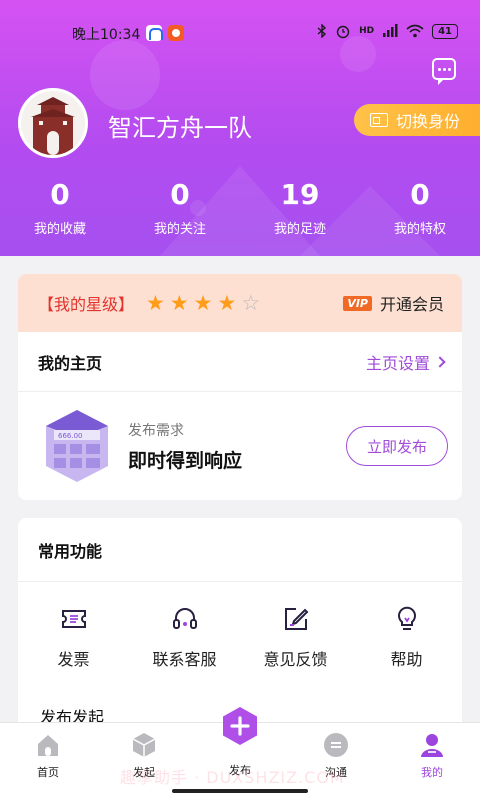 The height and width of the screenshot is (800, 480). What do you see at coordinates (240, 33) in the screenshot?
I see `status-bar: 晚上10:34 HD 41` at bounding box center [240, 33].